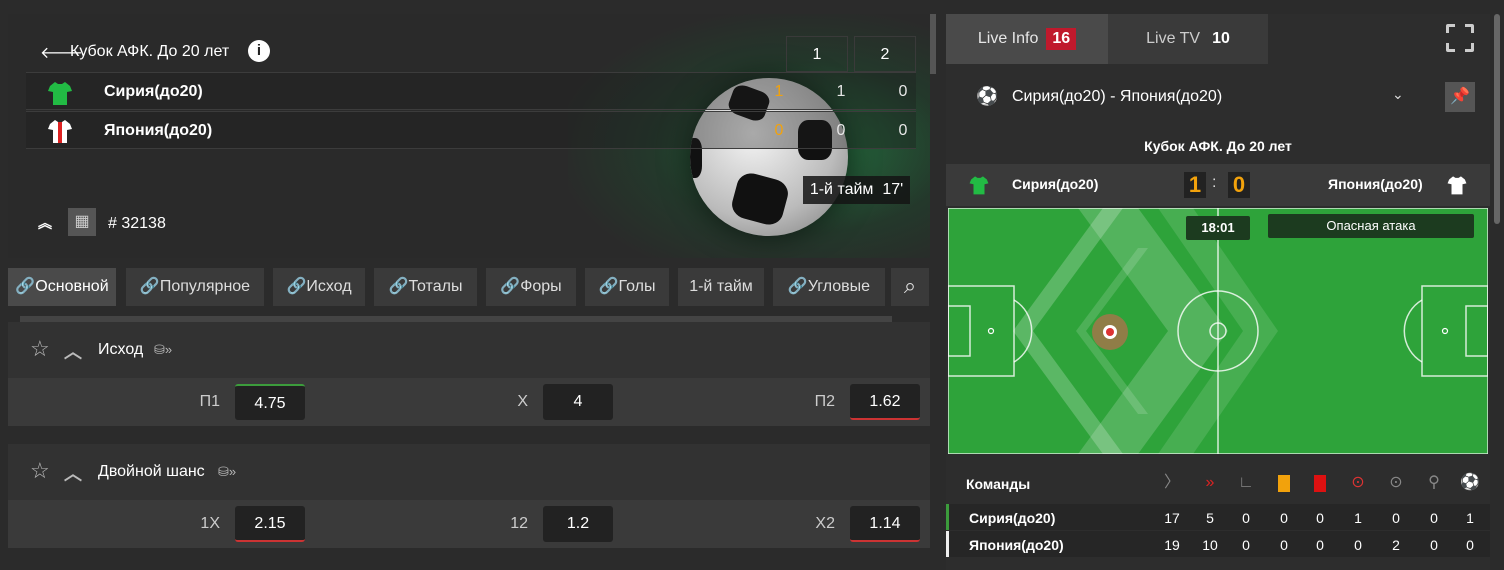 This screenshot has width=1504, height=570. Describe the element at coordinates (469, 350) in the screenshot. I see `market-header-outcome: ☆ ︿ Исход ⛁»` at that location.